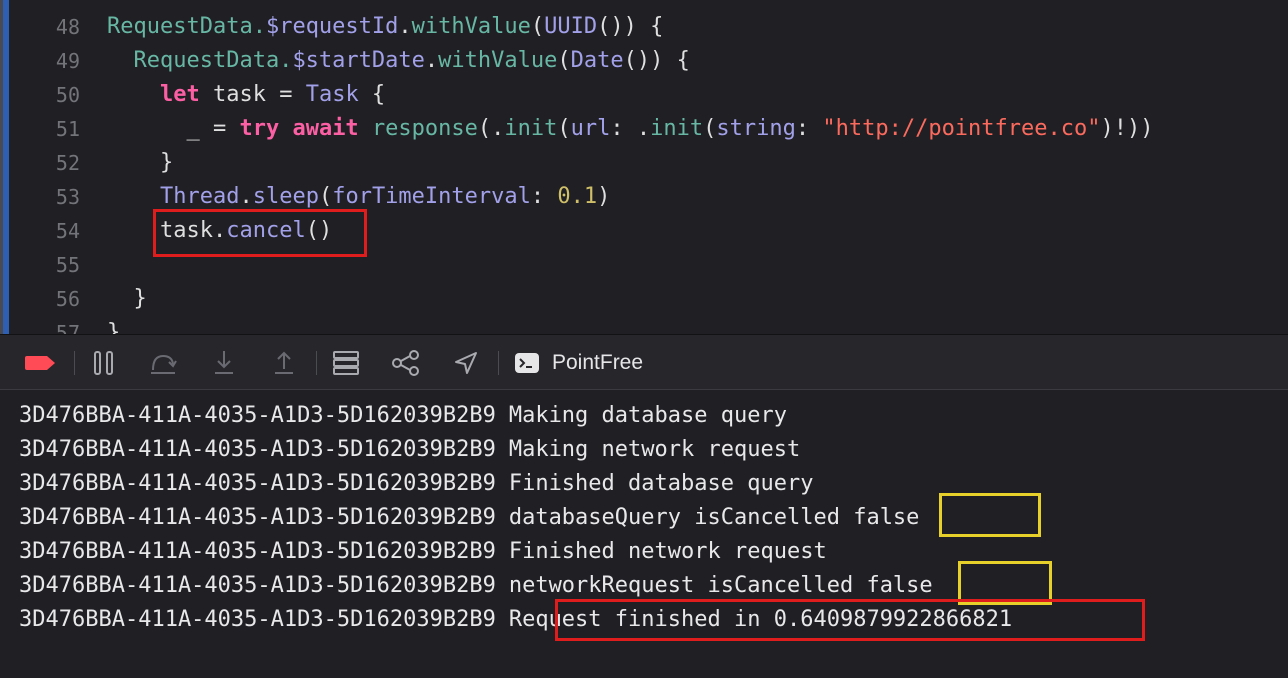 Image resolution: width=1288 pixels, height=678 pixels. I want to click on log-message: Finished network request, so click(667, 551).